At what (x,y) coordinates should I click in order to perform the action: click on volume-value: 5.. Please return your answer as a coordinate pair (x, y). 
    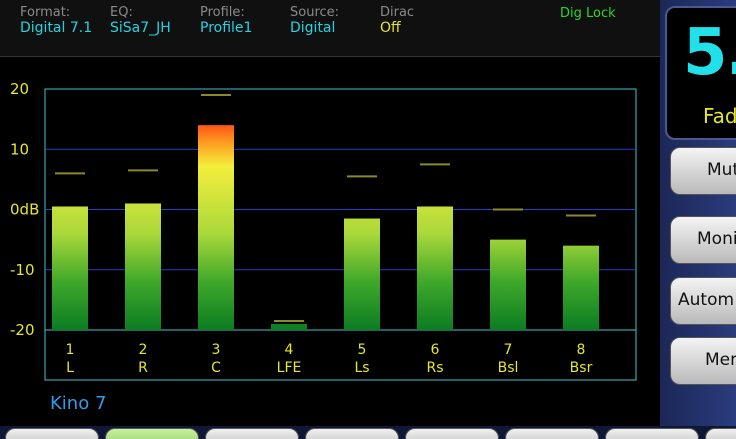
    Looking at the image, I should click on (709, 53).